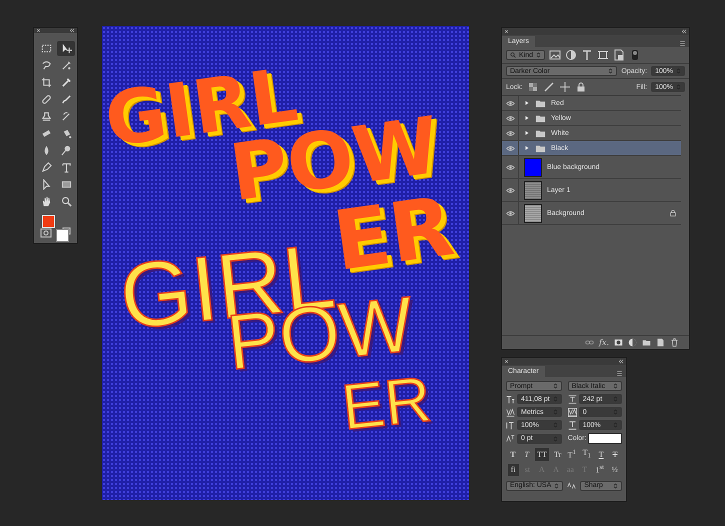 The width and height of the screenshot is (725, 526). What do you see at coordinates (66, 201) in the screenshot?
I see `zoom-icon` at bounding box center [66, 201].